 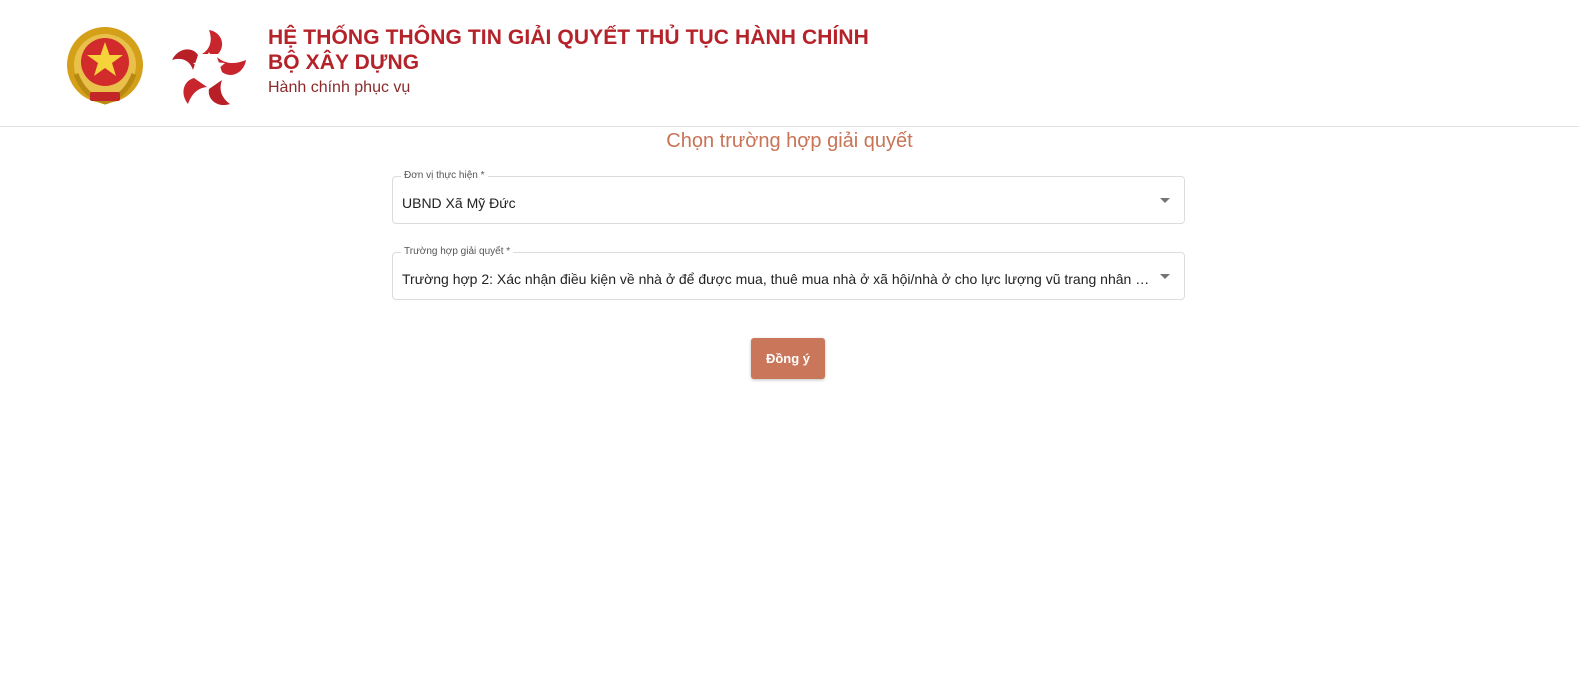 What do you see at coordinates (444, 176) in the screenshot?
I see `unit-select-label: Đơn vị thực hiện *` at bounding box center [444, 176].